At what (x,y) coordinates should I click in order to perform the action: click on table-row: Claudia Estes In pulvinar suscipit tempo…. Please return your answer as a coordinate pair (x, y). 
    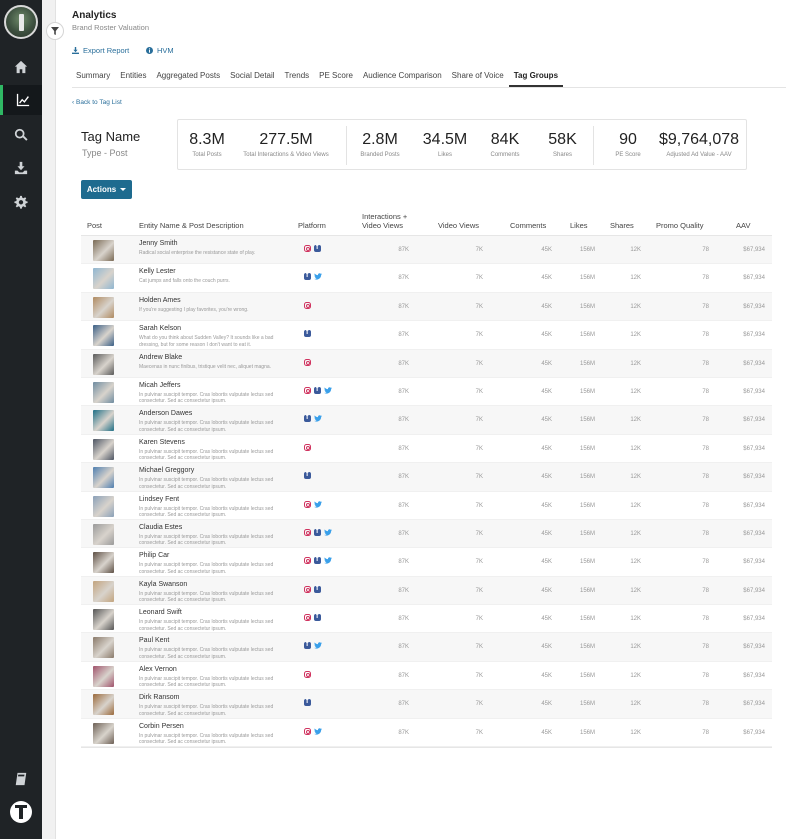
    Looking at the image, I should click on (426, 534).